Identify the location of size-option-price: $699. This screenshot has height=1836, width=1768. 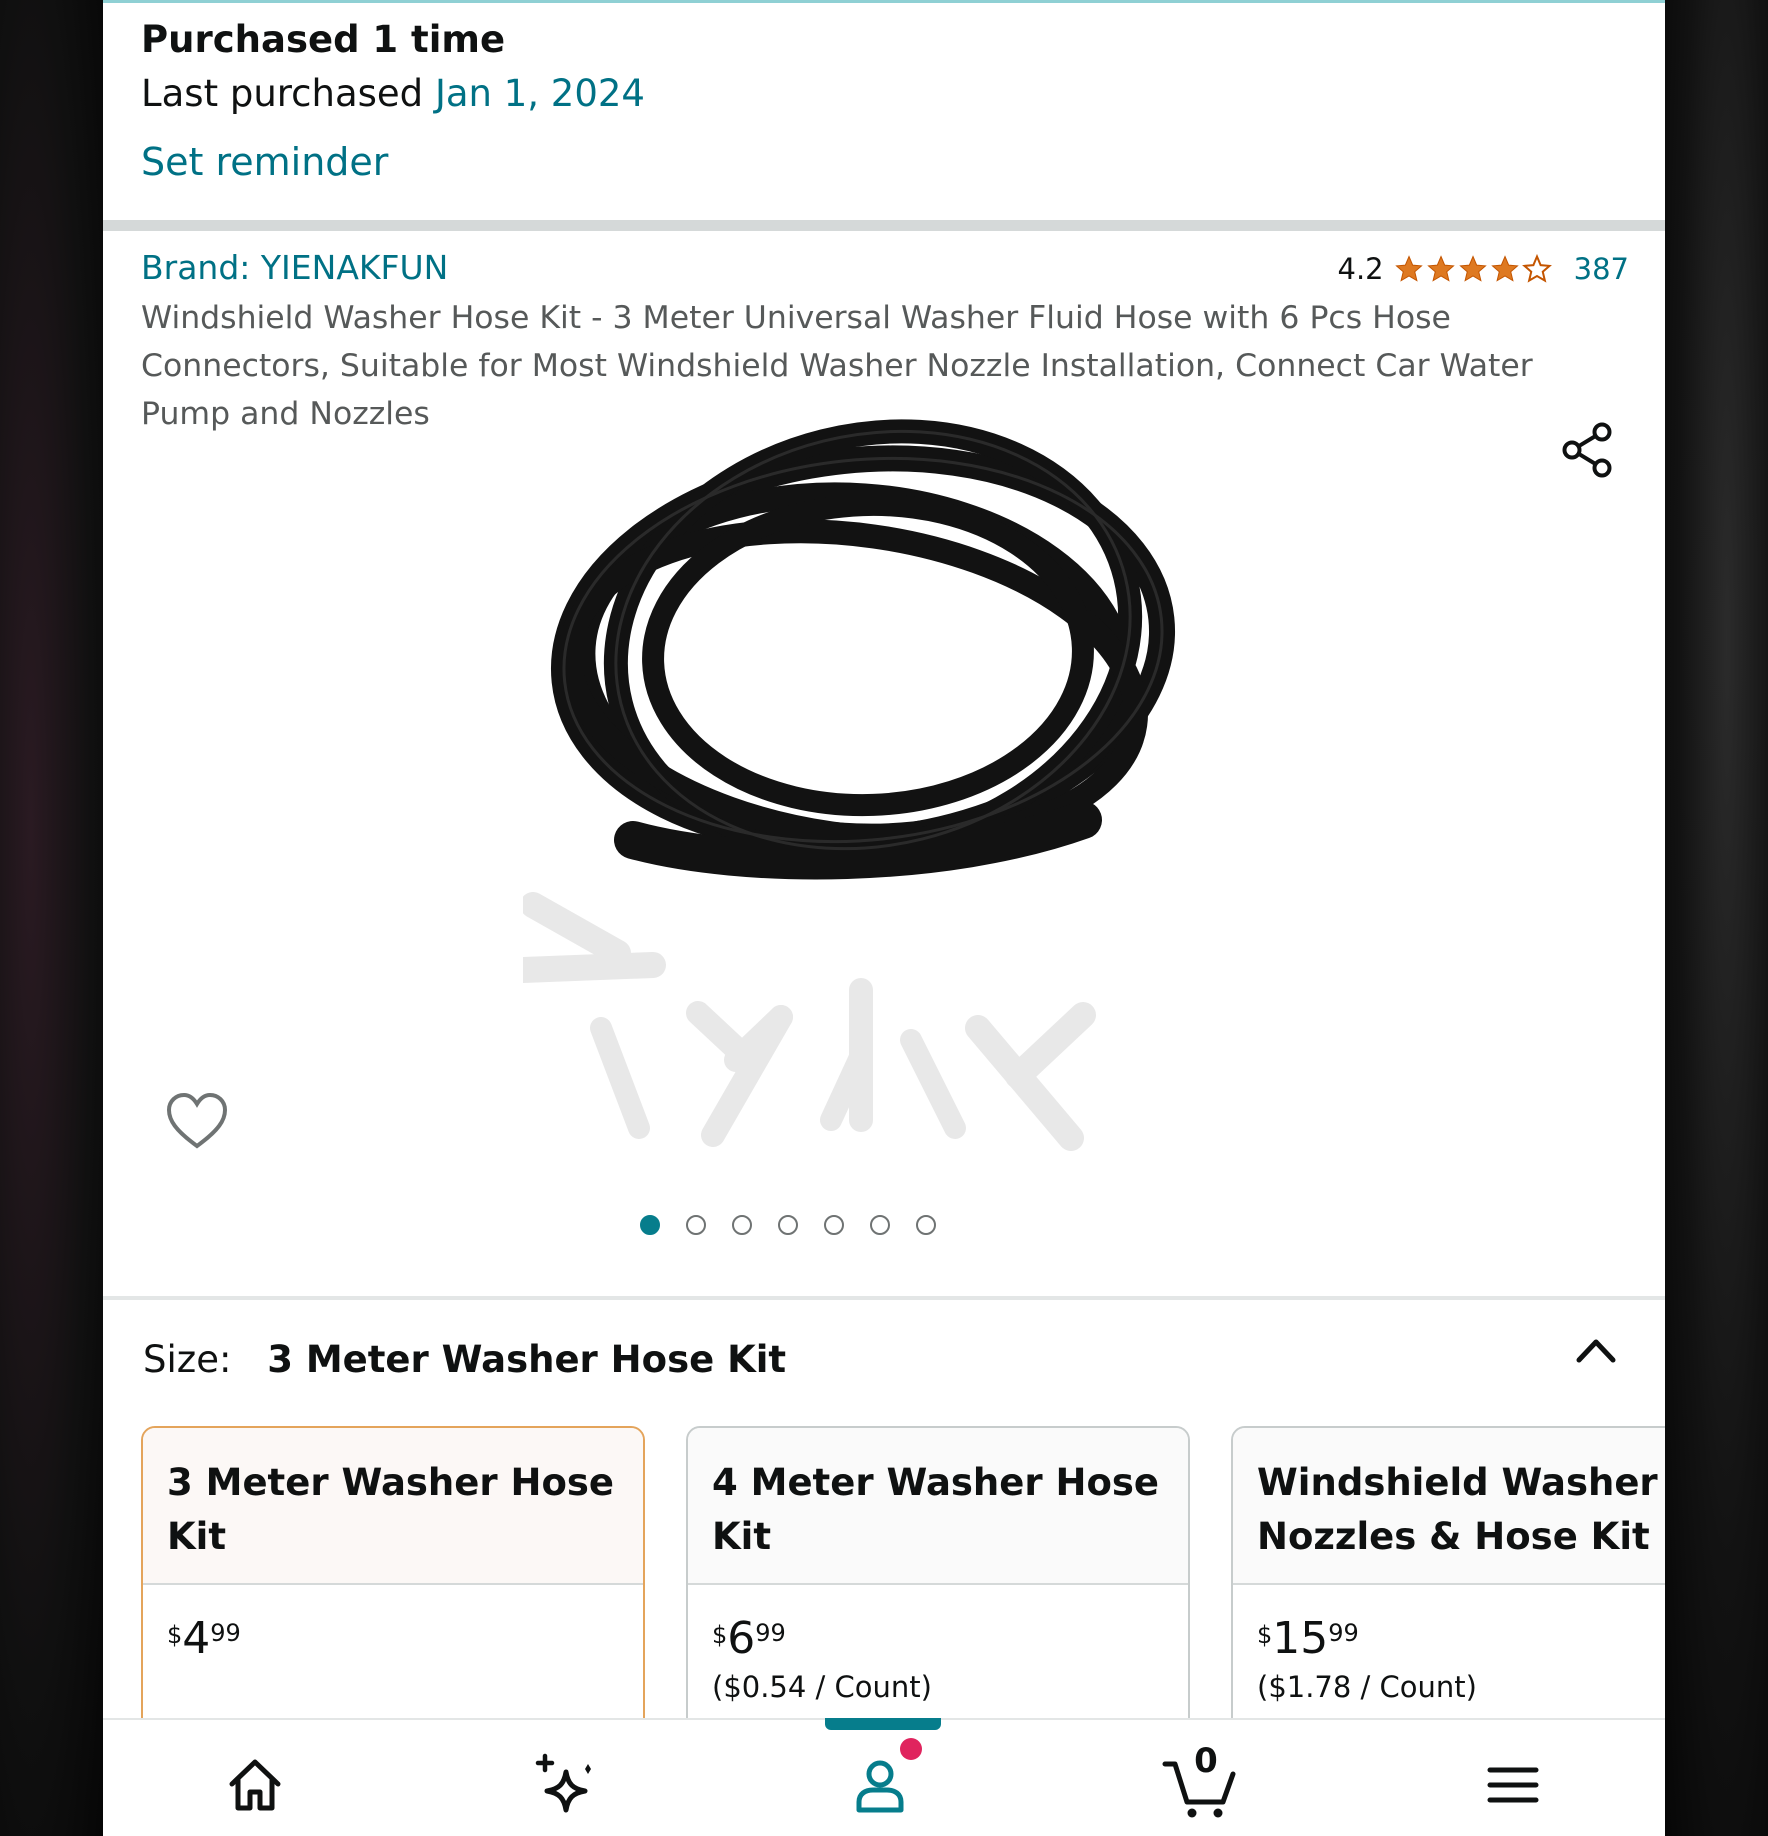
(749, 1638).